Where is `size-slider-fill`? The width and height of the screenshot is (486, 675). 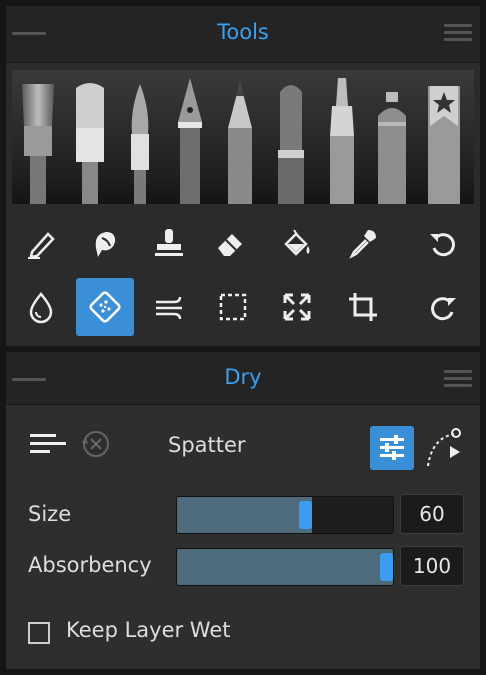
size-slider-fill is located at coordinates (244, 515).